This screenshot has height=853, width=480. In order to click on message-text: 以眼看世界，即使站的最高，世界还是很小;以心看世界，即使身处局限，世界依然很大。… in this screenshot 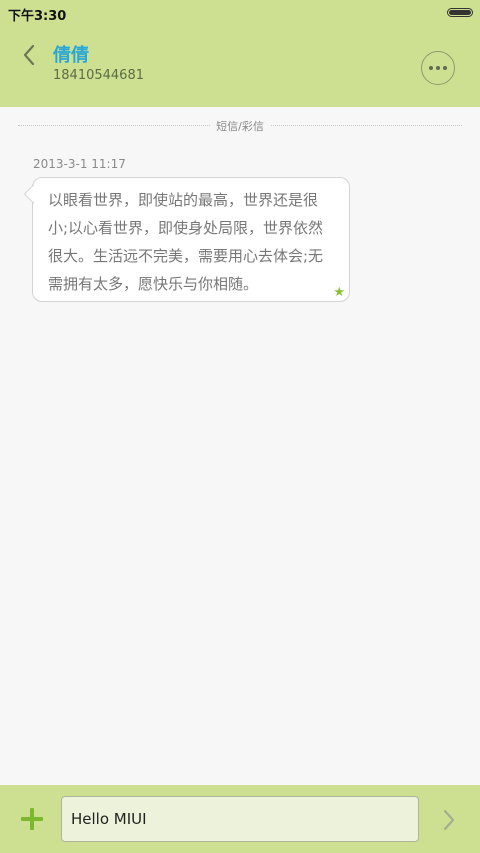, I will do `click(186, 242)`.